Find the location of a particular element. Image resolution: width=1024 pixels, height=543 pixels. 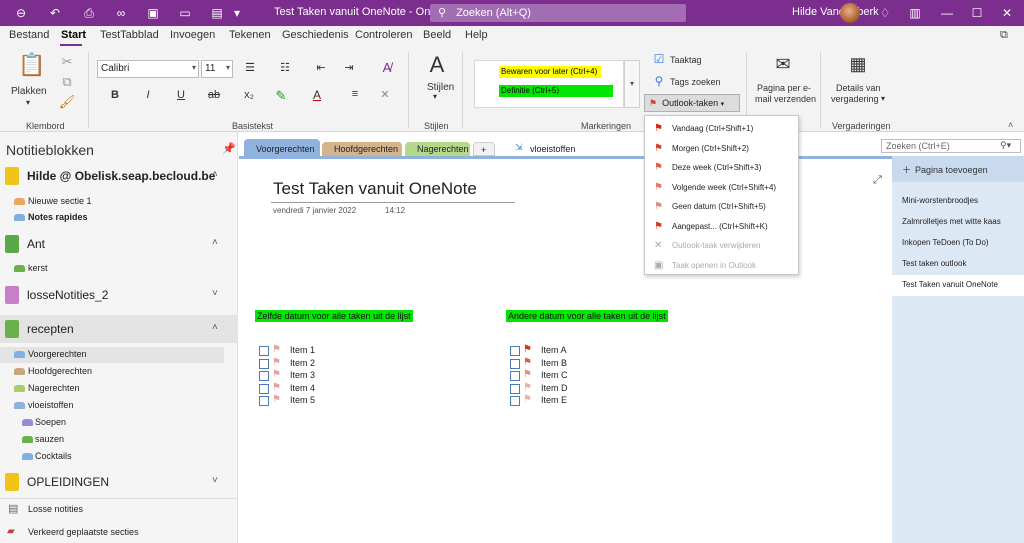

paste-icon: 📋 is located at coordinates (31, 65).